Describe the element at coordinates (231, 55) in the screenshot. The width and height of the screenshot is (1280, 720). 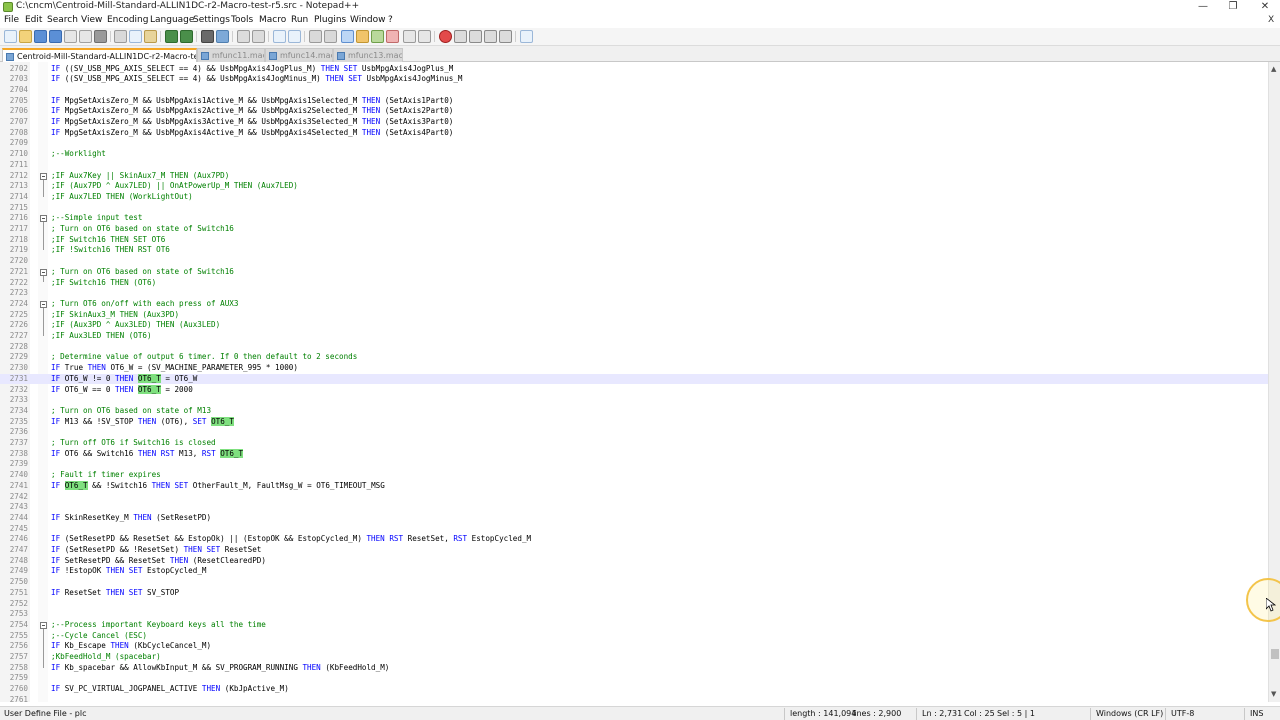
I see `tab-mfunc11: mfunc11.macX` at that location.